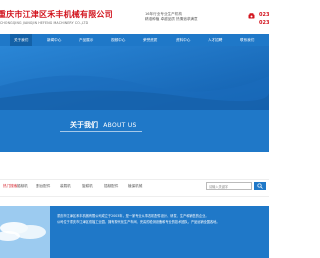  I want to click on nav-item-contact: 联系我们, so click(247, 40).